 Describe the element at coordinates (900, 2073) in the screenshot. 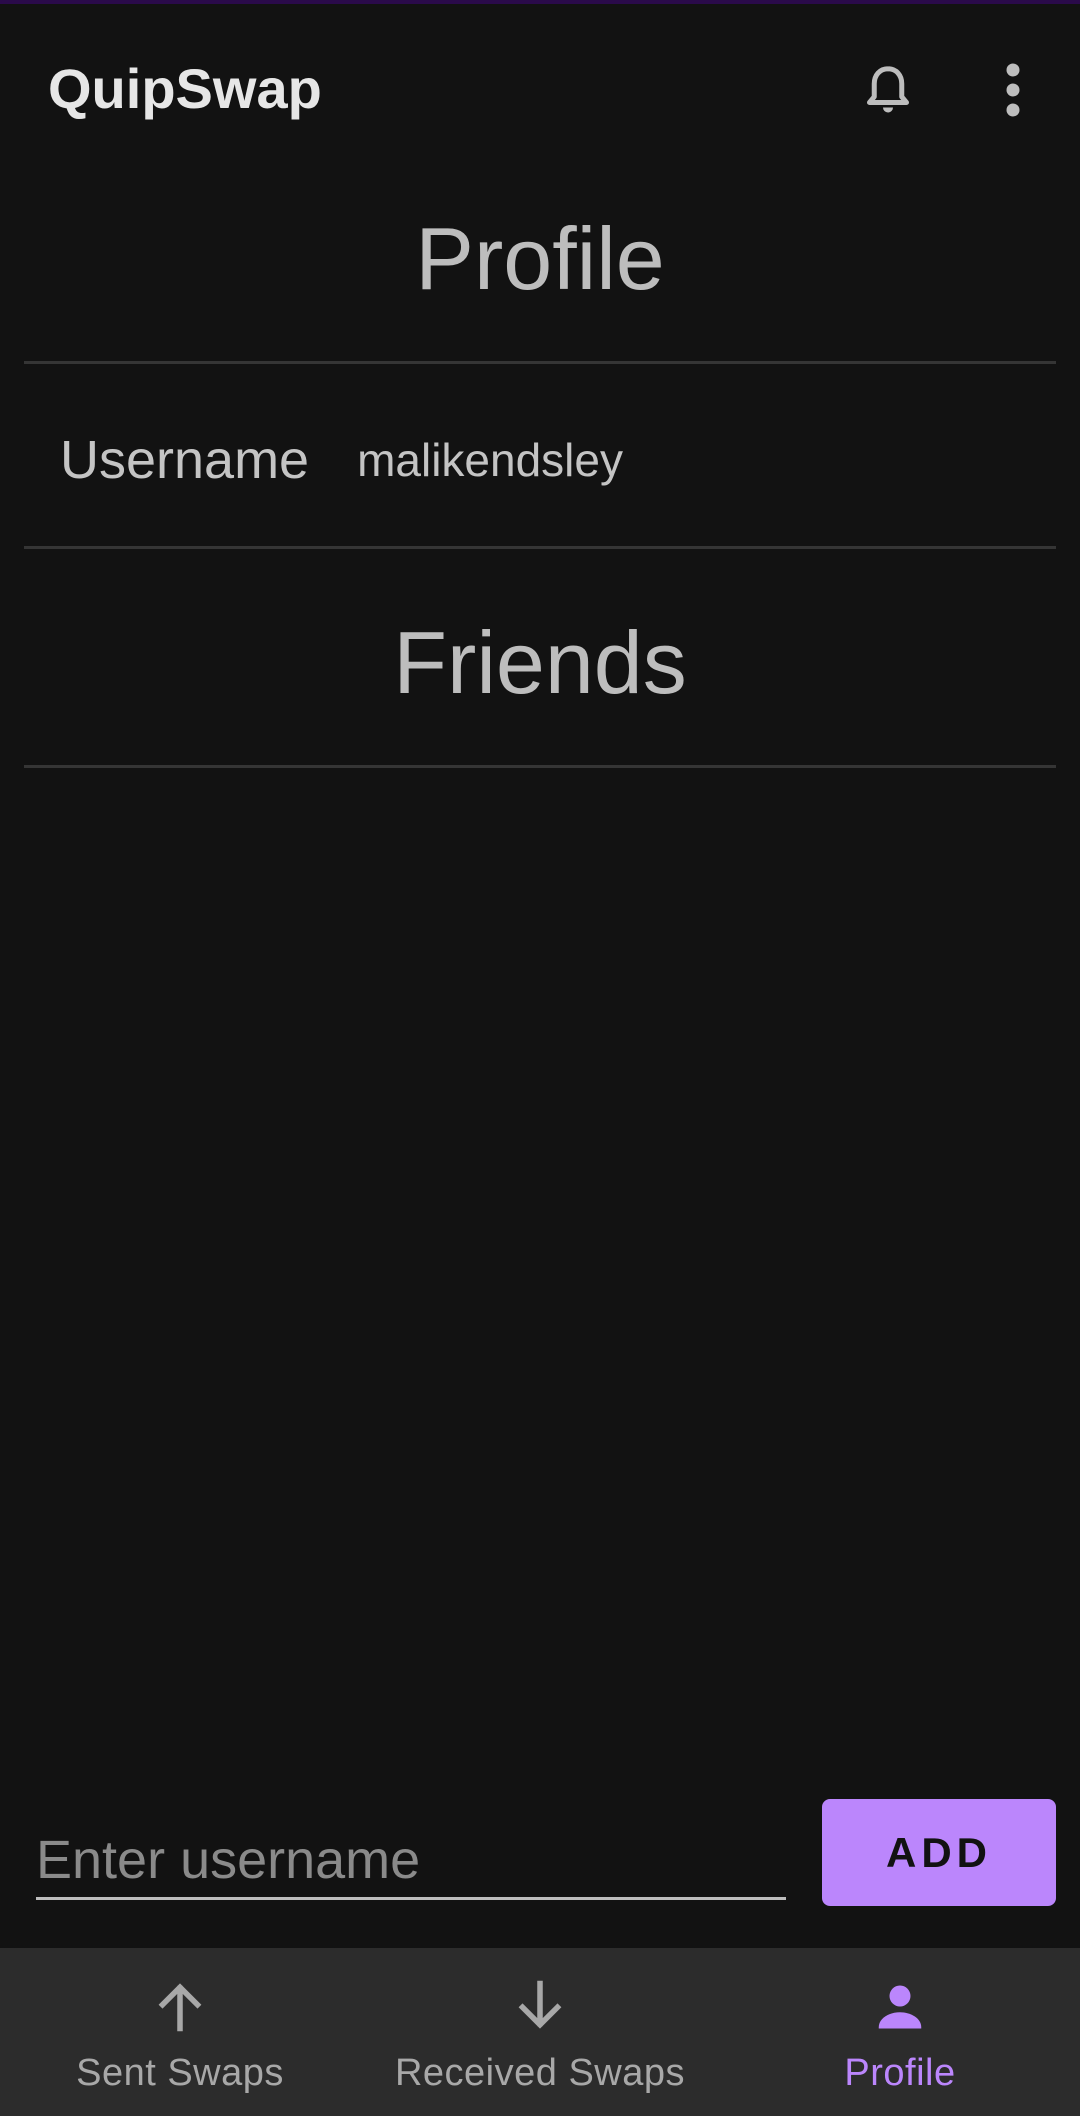

I see `nav-label: Profile` at that location.